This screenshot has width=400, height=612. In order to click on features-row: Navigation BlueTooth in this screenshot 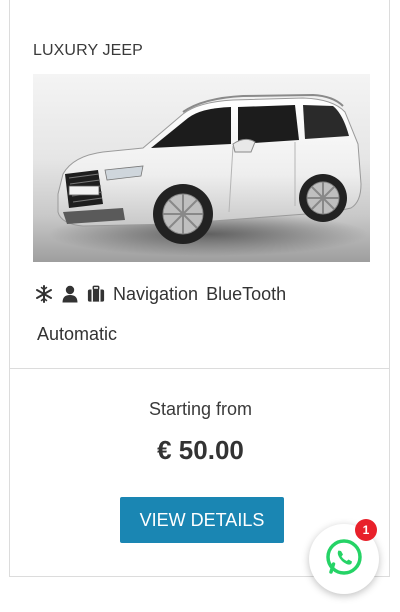, I will do `click(160, 294)`.